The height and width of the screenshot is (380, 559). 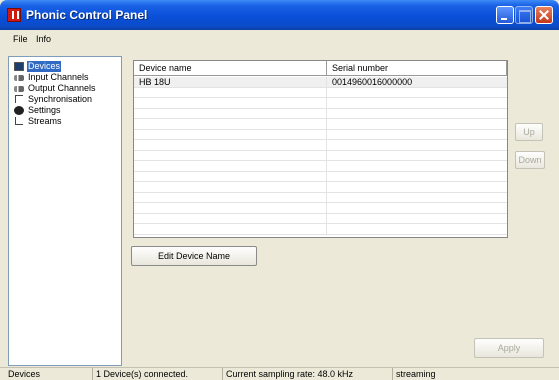 I want to click on up-button: Up, so click(x=529, y=132).